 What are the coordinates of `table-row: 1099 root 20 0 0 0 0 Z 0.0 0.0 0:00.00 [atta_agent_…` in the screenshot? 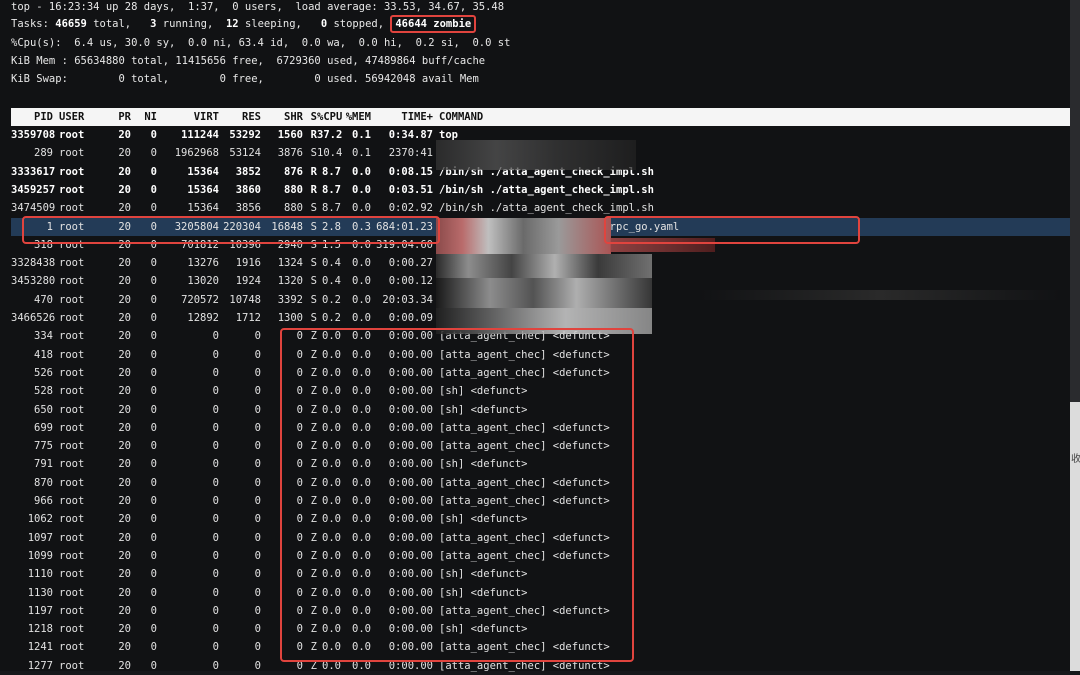 It's located at (540, 556).